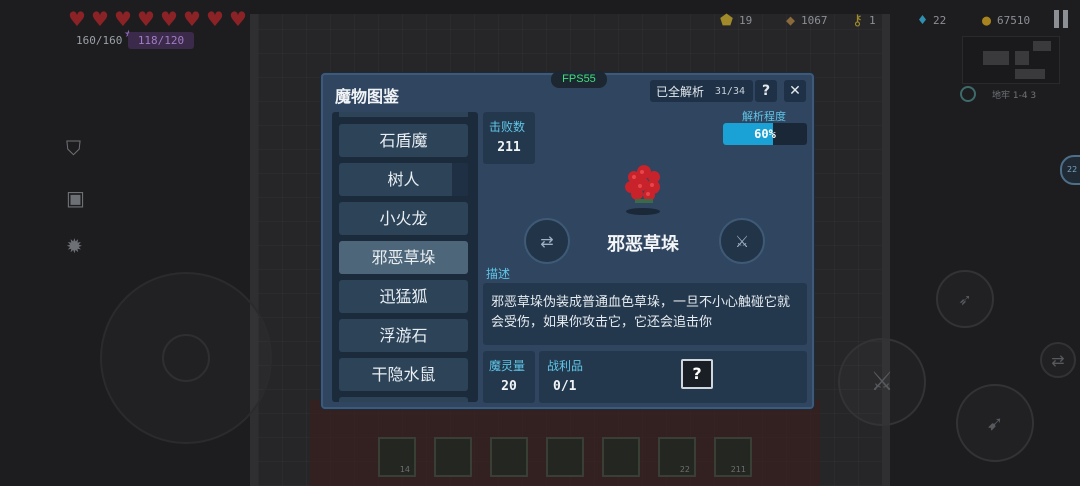  What do you see at coordinates (795, 91) in the screenshot?
I see `close-button: ✕` at bounding box center [795, 91].